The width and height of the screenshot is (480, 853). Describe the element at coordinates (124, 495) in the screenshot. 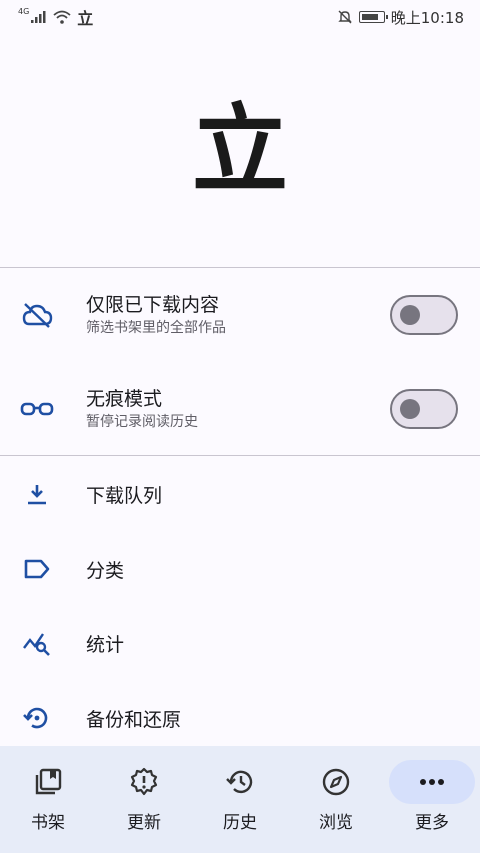

I see `download-queue-label: 下载队列` at that location.